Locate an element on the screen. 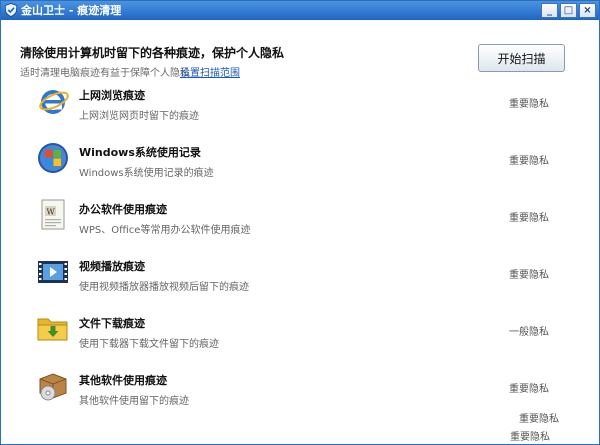 This screenshot has height=445, width=600. title-bar: 金山卫士 - 痕迹清理 _ □ × is located at coordinates (300, 10).